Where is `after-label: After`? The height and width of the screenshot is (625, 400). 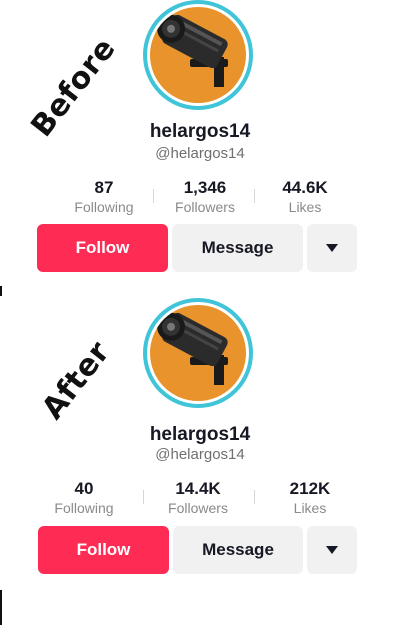
after-label: After is located at coordinates (76, 380).